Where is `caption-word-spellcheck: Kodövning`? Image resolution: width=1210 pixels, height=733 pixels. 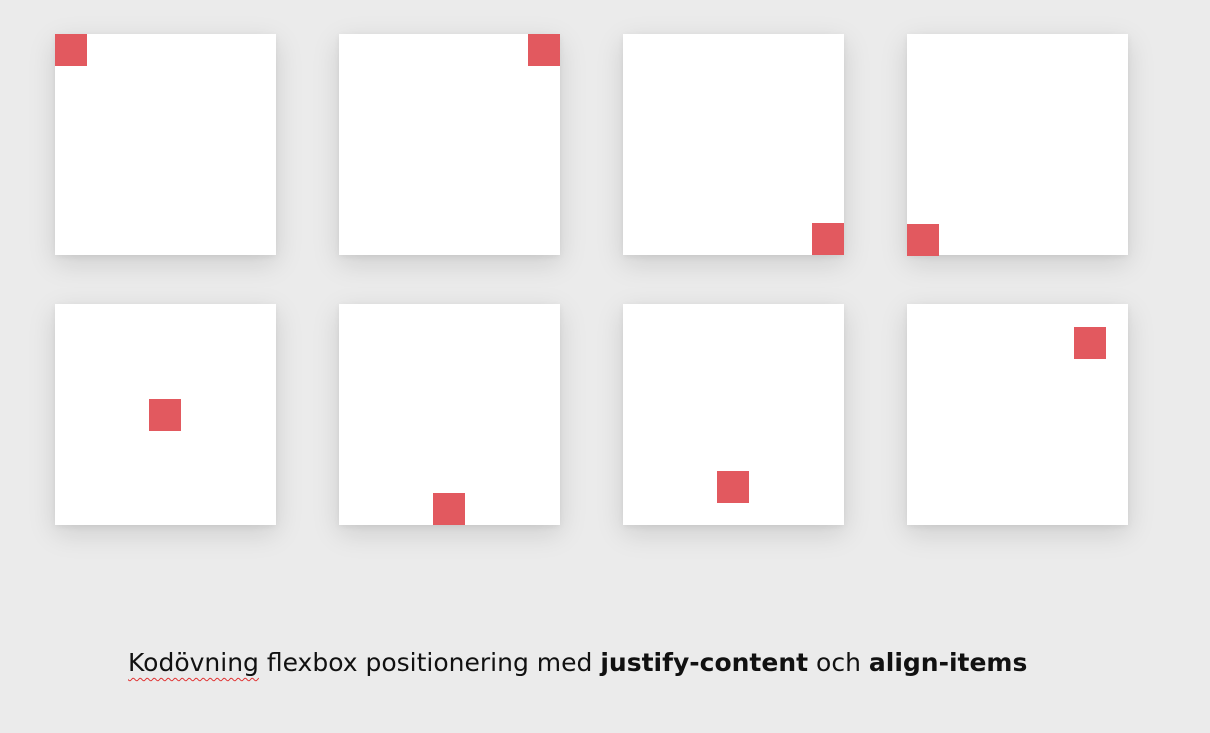 caption-word-spellcheck: Kodövning is located at coordinates (193, 662).